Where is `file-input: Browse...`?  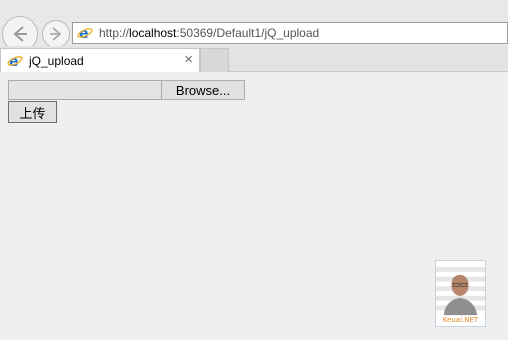 file-input: Browse... is located at coordinates (126, 90).